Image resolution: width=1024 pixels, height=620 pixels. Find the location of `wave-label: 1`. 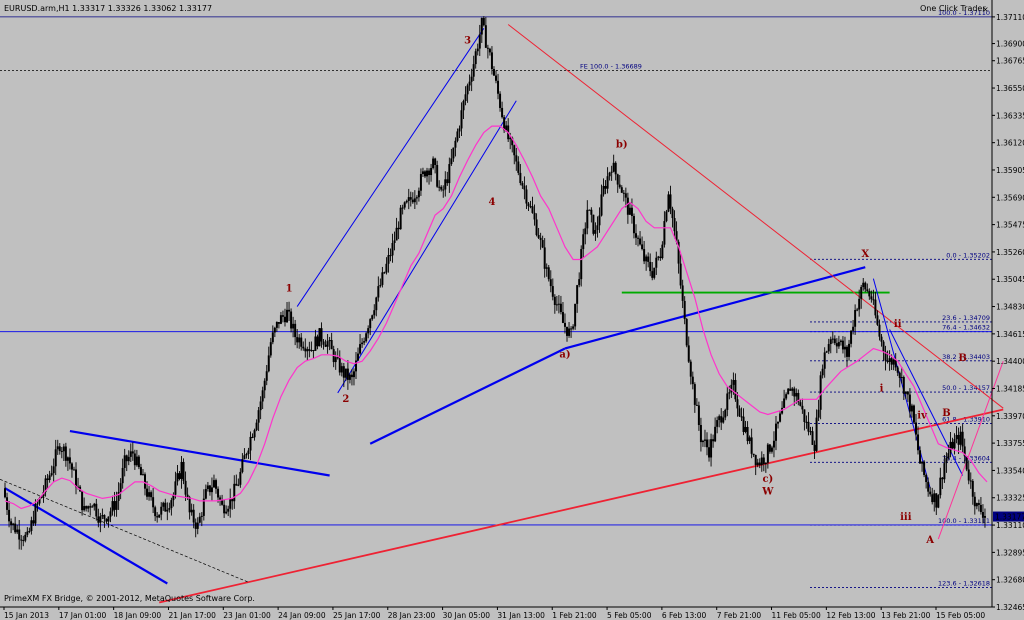

wave-label: 1 is located at coordinates (289, 288).